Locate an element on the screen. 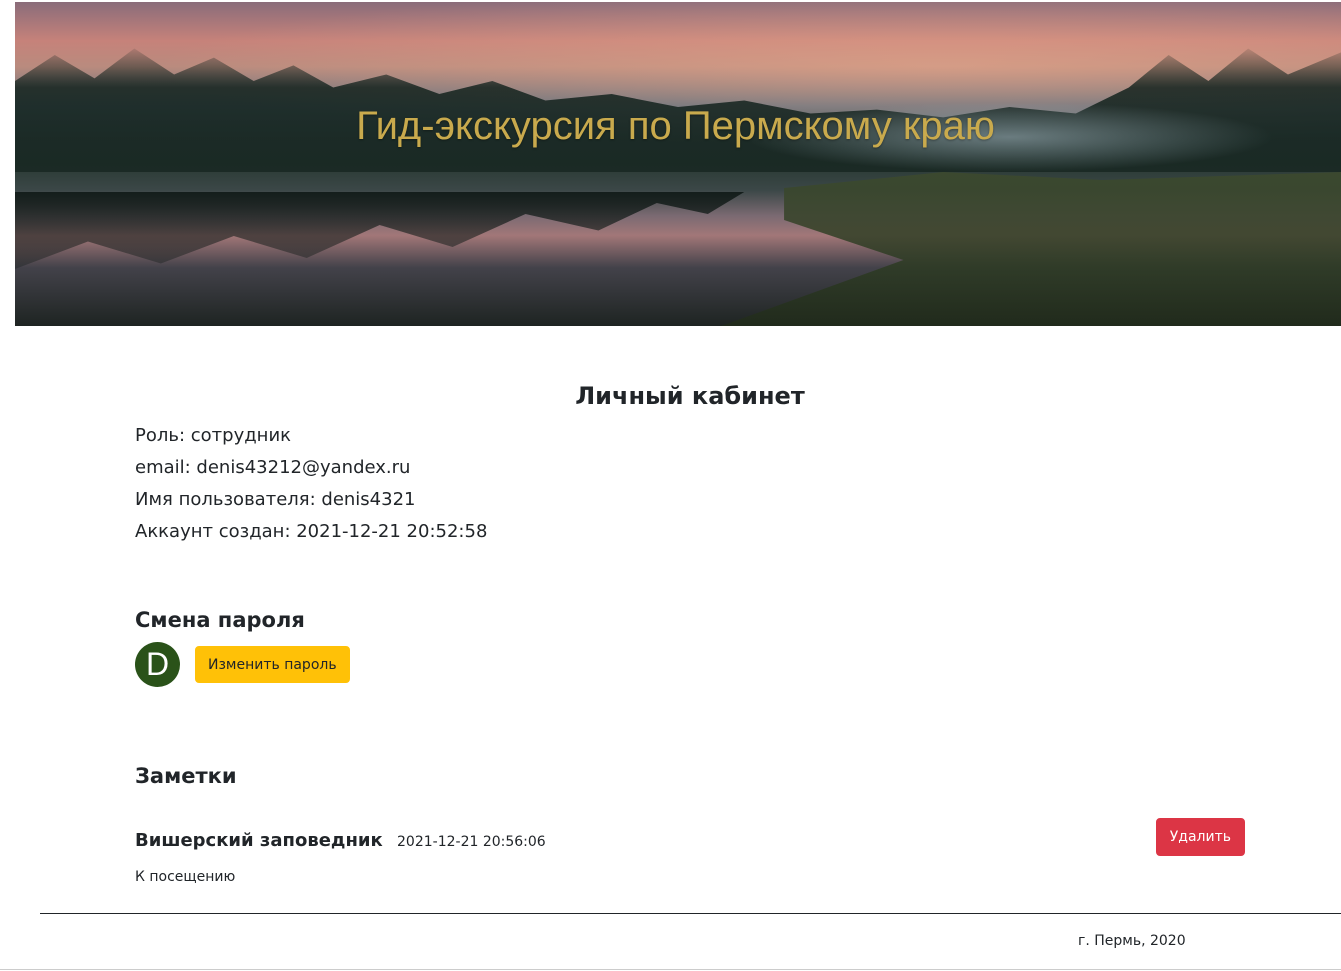  email-text: email: denis43212@yandex.ru is located at coordinates (273, 467).